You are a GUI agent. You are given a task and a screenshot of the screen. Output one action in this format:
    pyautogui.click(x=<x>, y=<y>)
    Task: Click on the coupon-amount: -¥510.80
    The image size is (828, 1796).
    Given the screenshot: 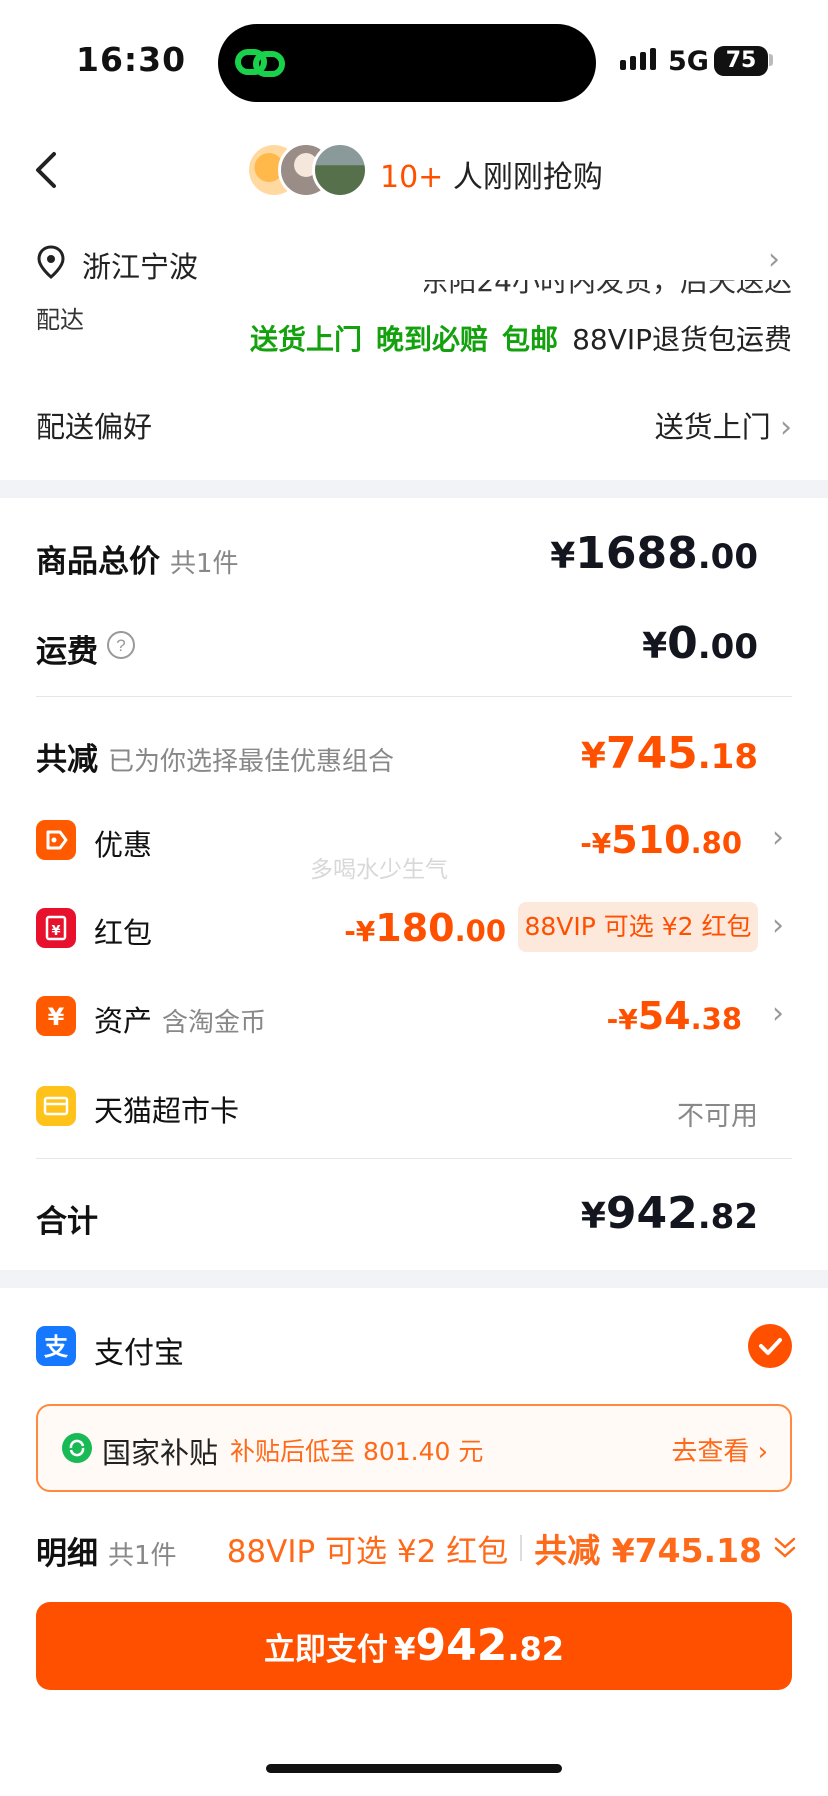 What is the action you would take?
    pyautogui.click(x=661, y=840)
    